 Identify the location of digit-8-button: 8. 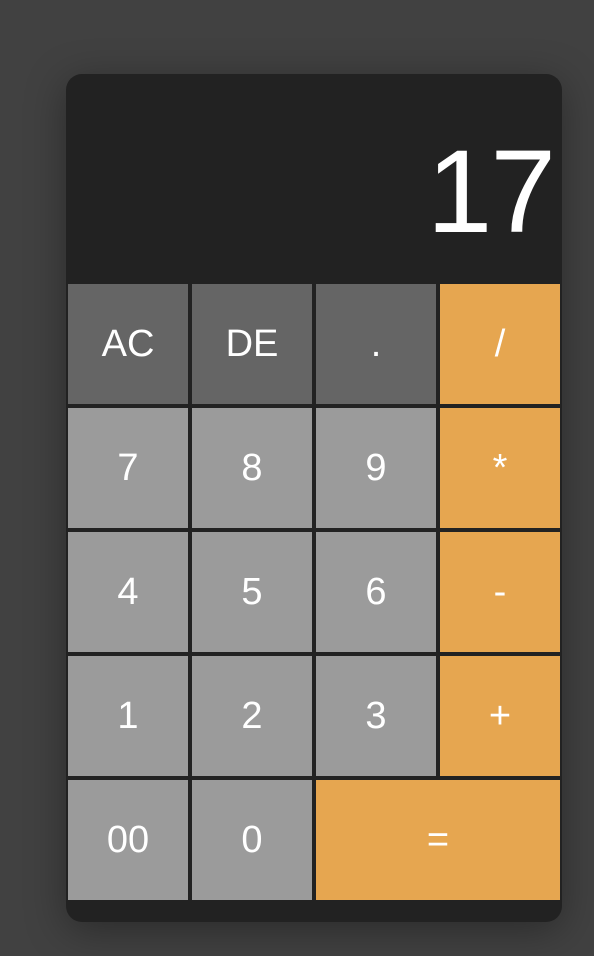
(252, 468).